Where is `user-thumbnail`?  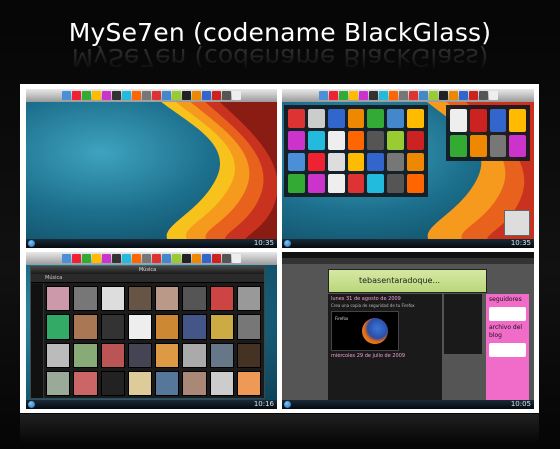
user-thumbnail is located at coordinates (517, 223).